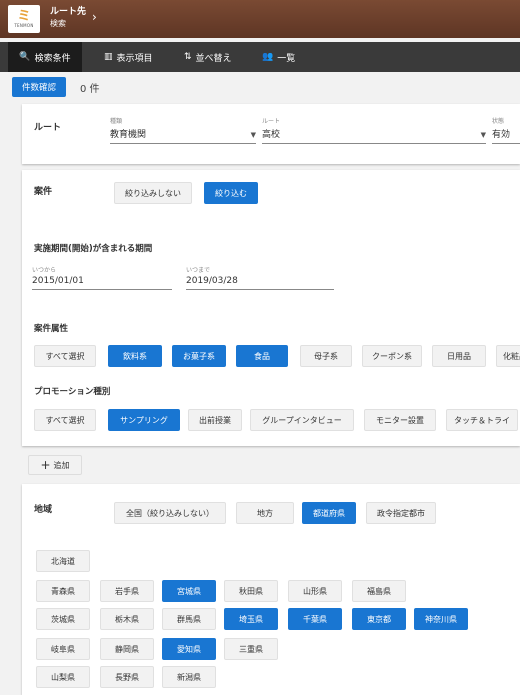  Describe the element at coordinates (268, 57) in the screenshot. I see `people-icon: 👥` at that location.